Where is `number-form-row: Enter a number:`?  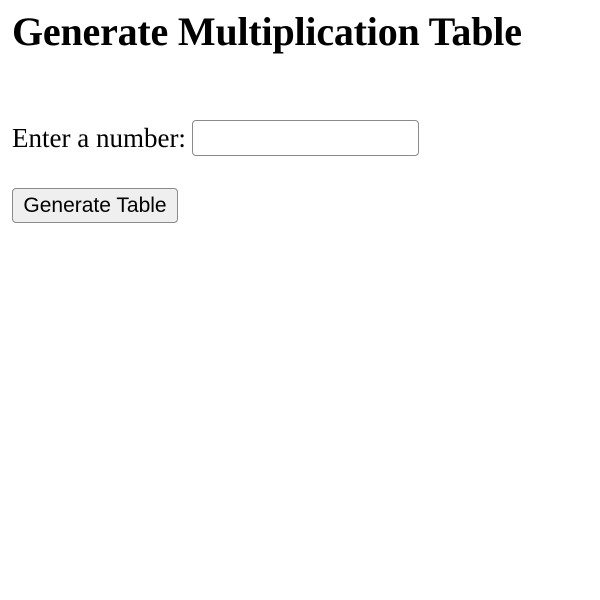 number-form-row: Enter a number: is located at coordinates (215, 138).